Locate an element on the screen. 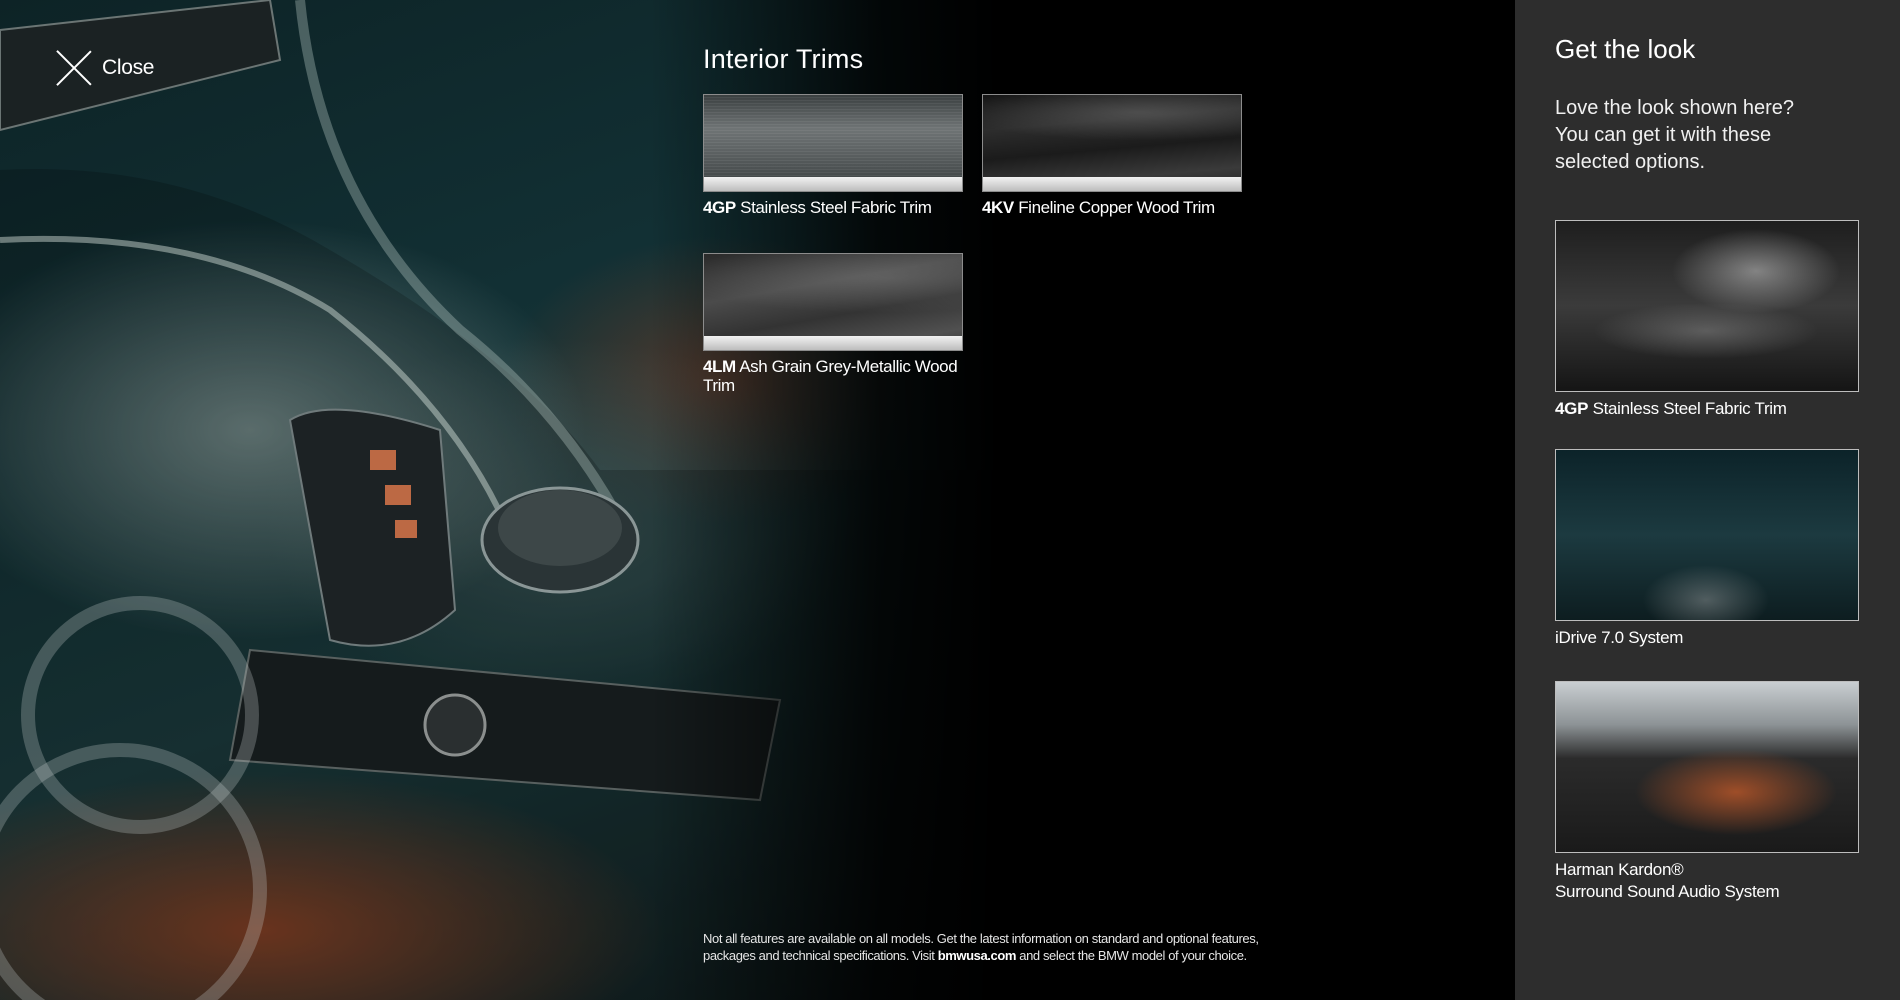  look-item-idrive: iDrive 7.0 System is located at coordinates (1707, 549).